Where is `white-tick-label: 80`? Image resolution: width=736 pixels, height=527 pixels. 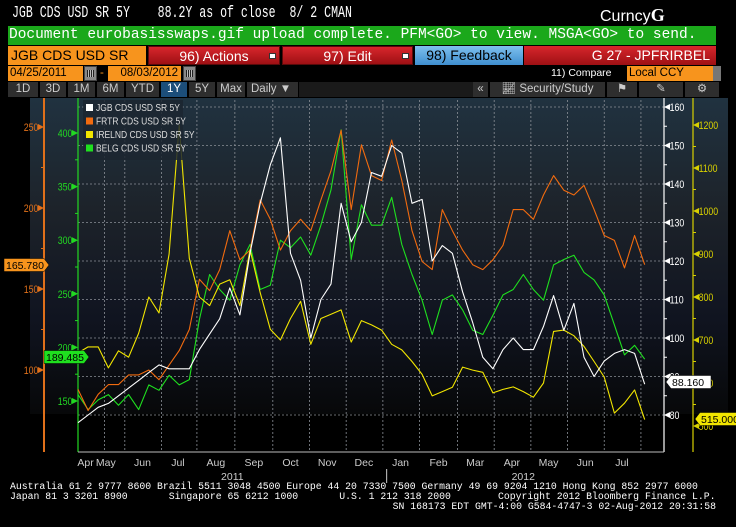 white-tick-label: 80 is located at coordinates (675, 416).